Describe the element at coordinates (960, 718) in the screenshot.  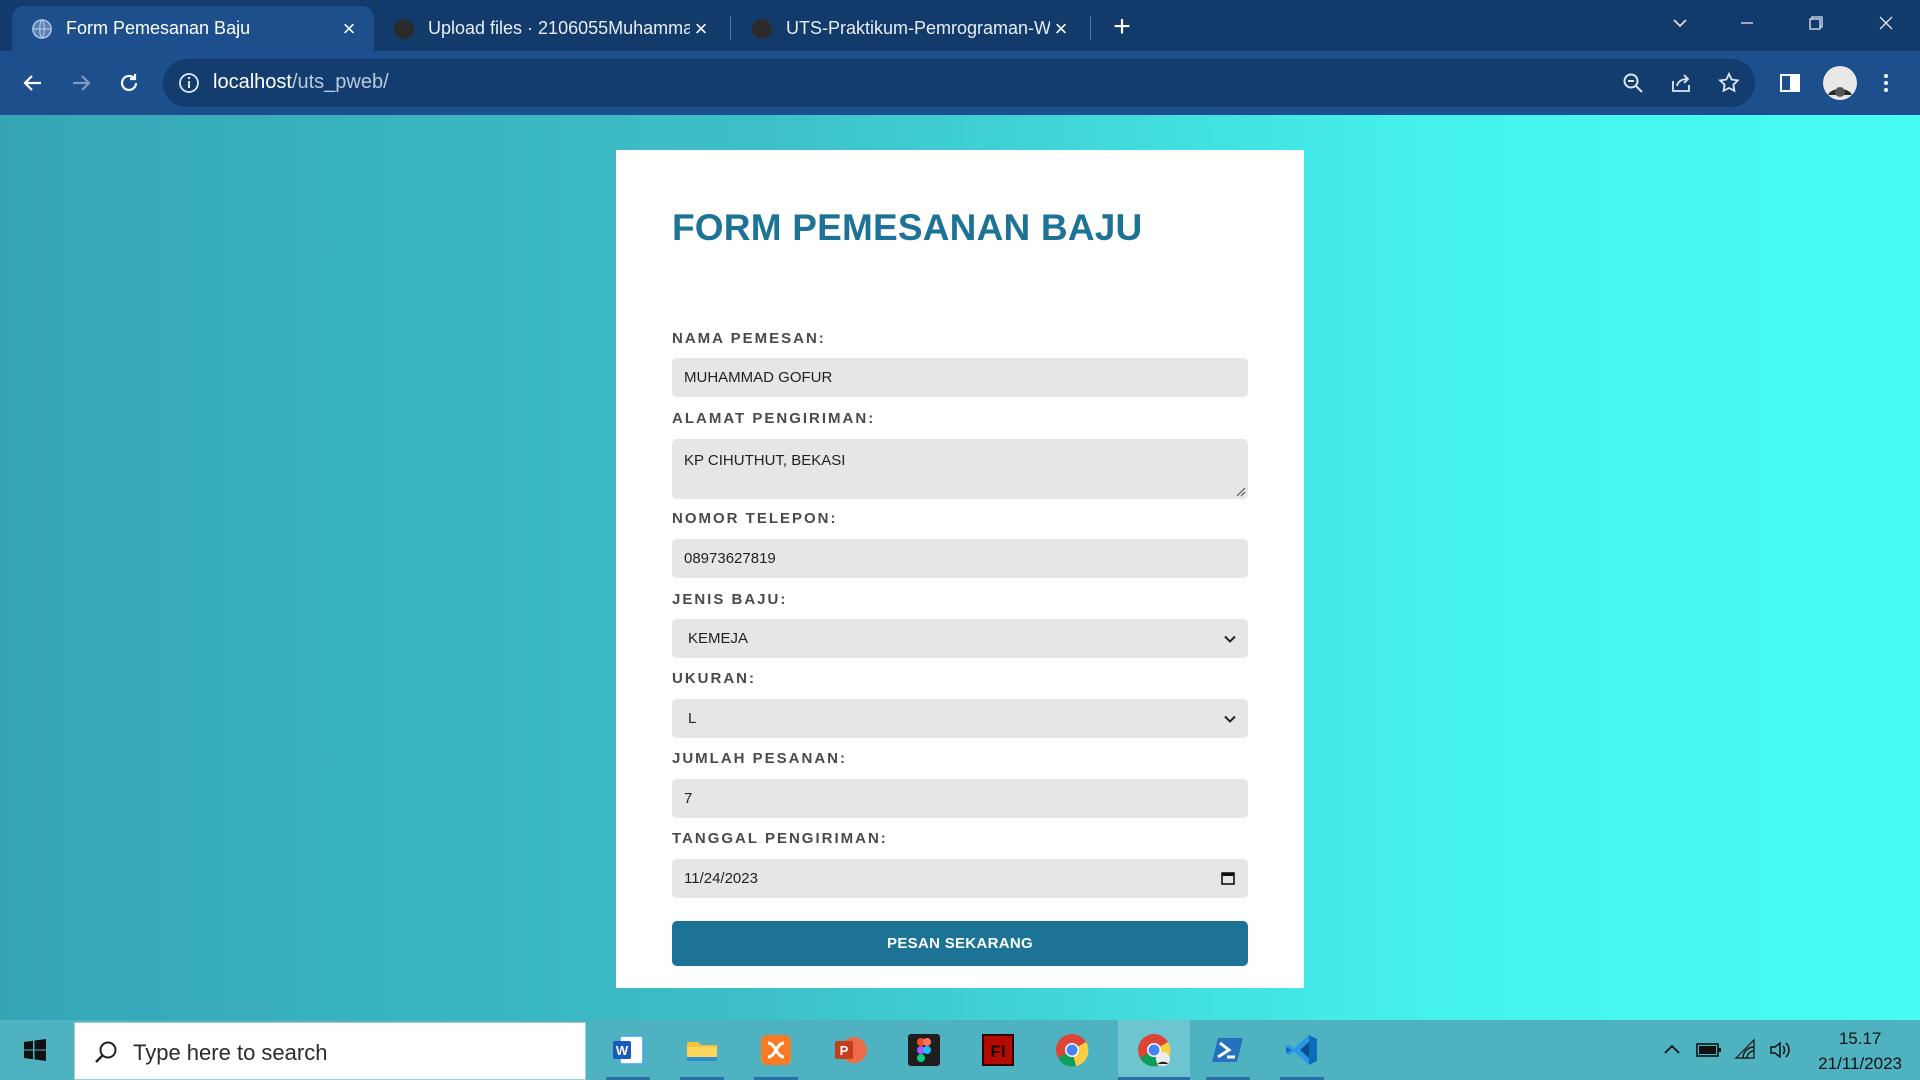
I see `ukuran-select: L` at that location.